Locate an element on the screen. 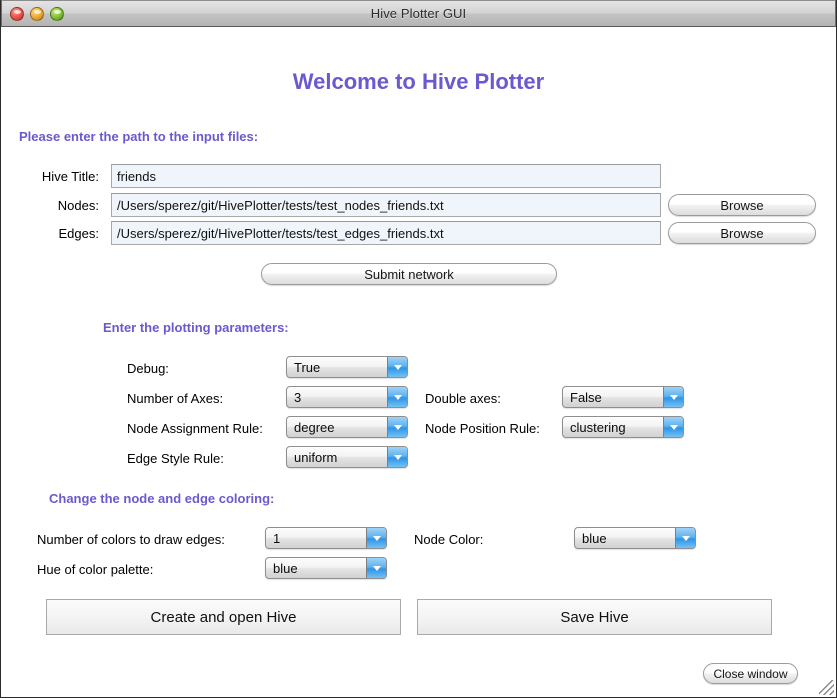 This screenshot has height=698, width=837. double-axes-dropdown: False is located at coordinates (623, 397).